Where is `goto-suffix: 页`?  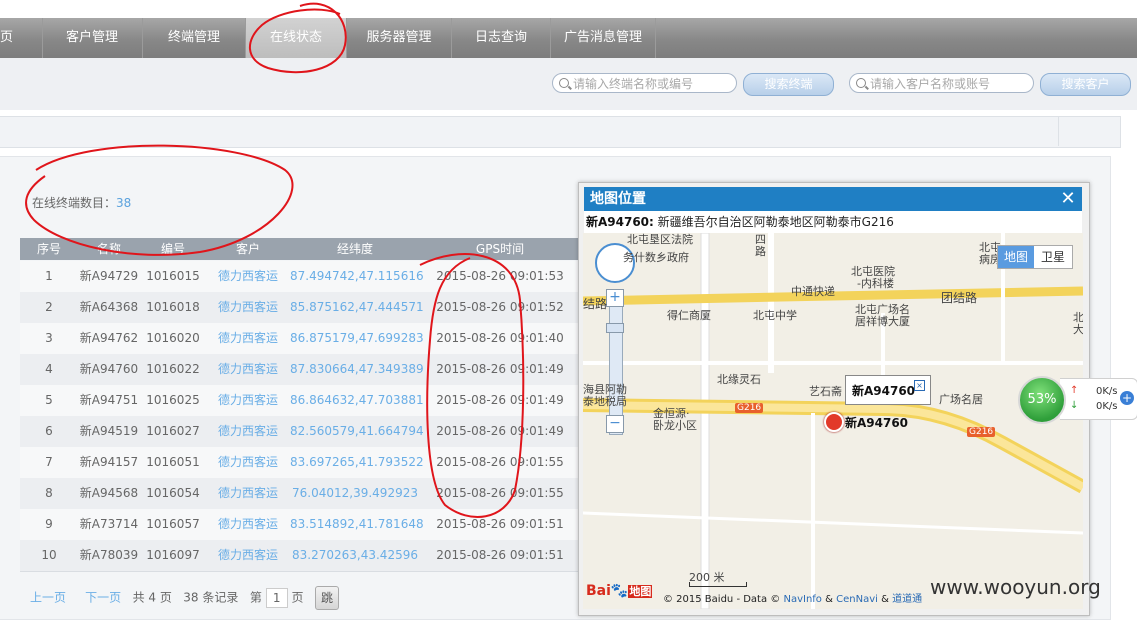 goto-suffix: 页 is located at coordinates (297, 597).